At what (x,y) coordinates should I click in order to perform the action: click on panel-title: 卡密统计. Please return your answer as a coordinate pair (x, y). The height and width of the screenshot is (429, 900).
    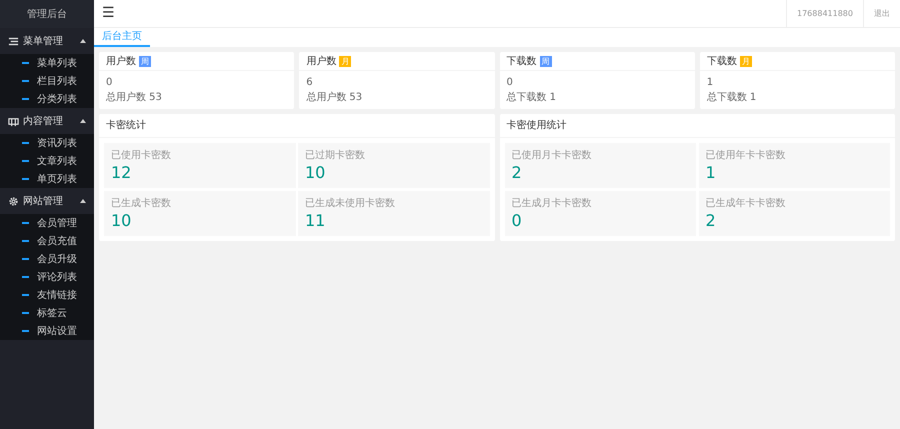
    Looking at the image, I should click on (126, 125).